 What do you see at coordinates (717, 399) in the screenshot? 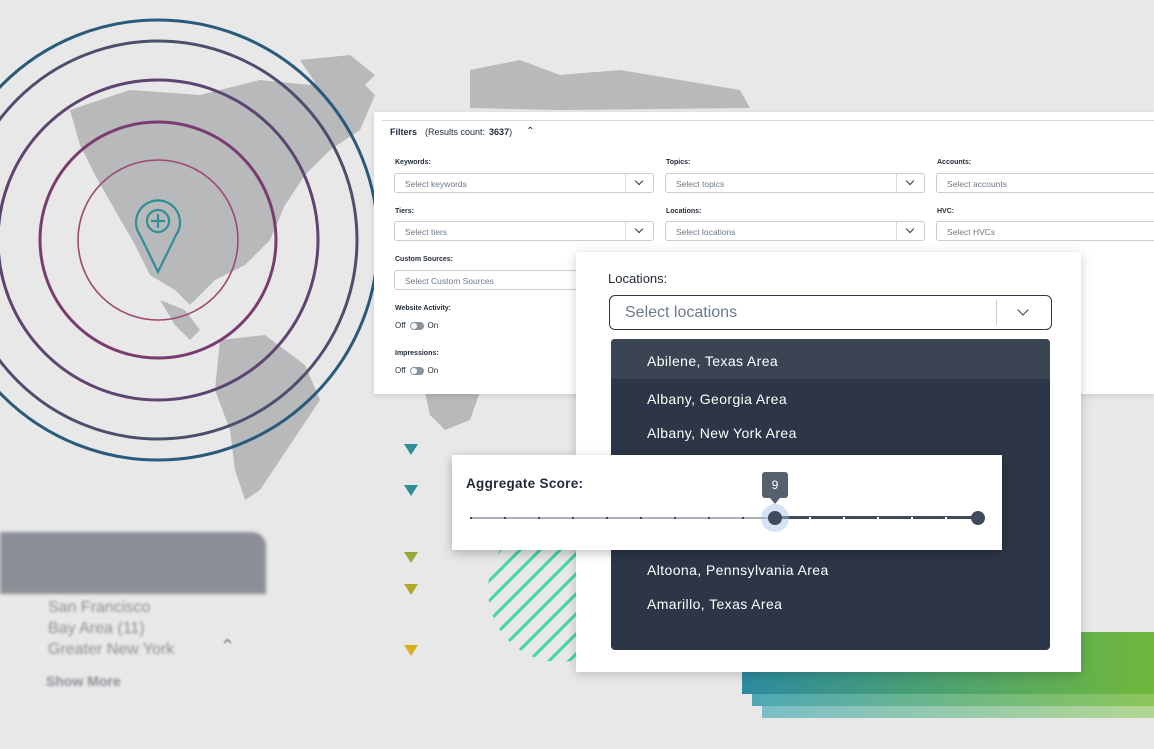
I see `location-option: Albany, Georgia Area` at bounding box center [717, 399].